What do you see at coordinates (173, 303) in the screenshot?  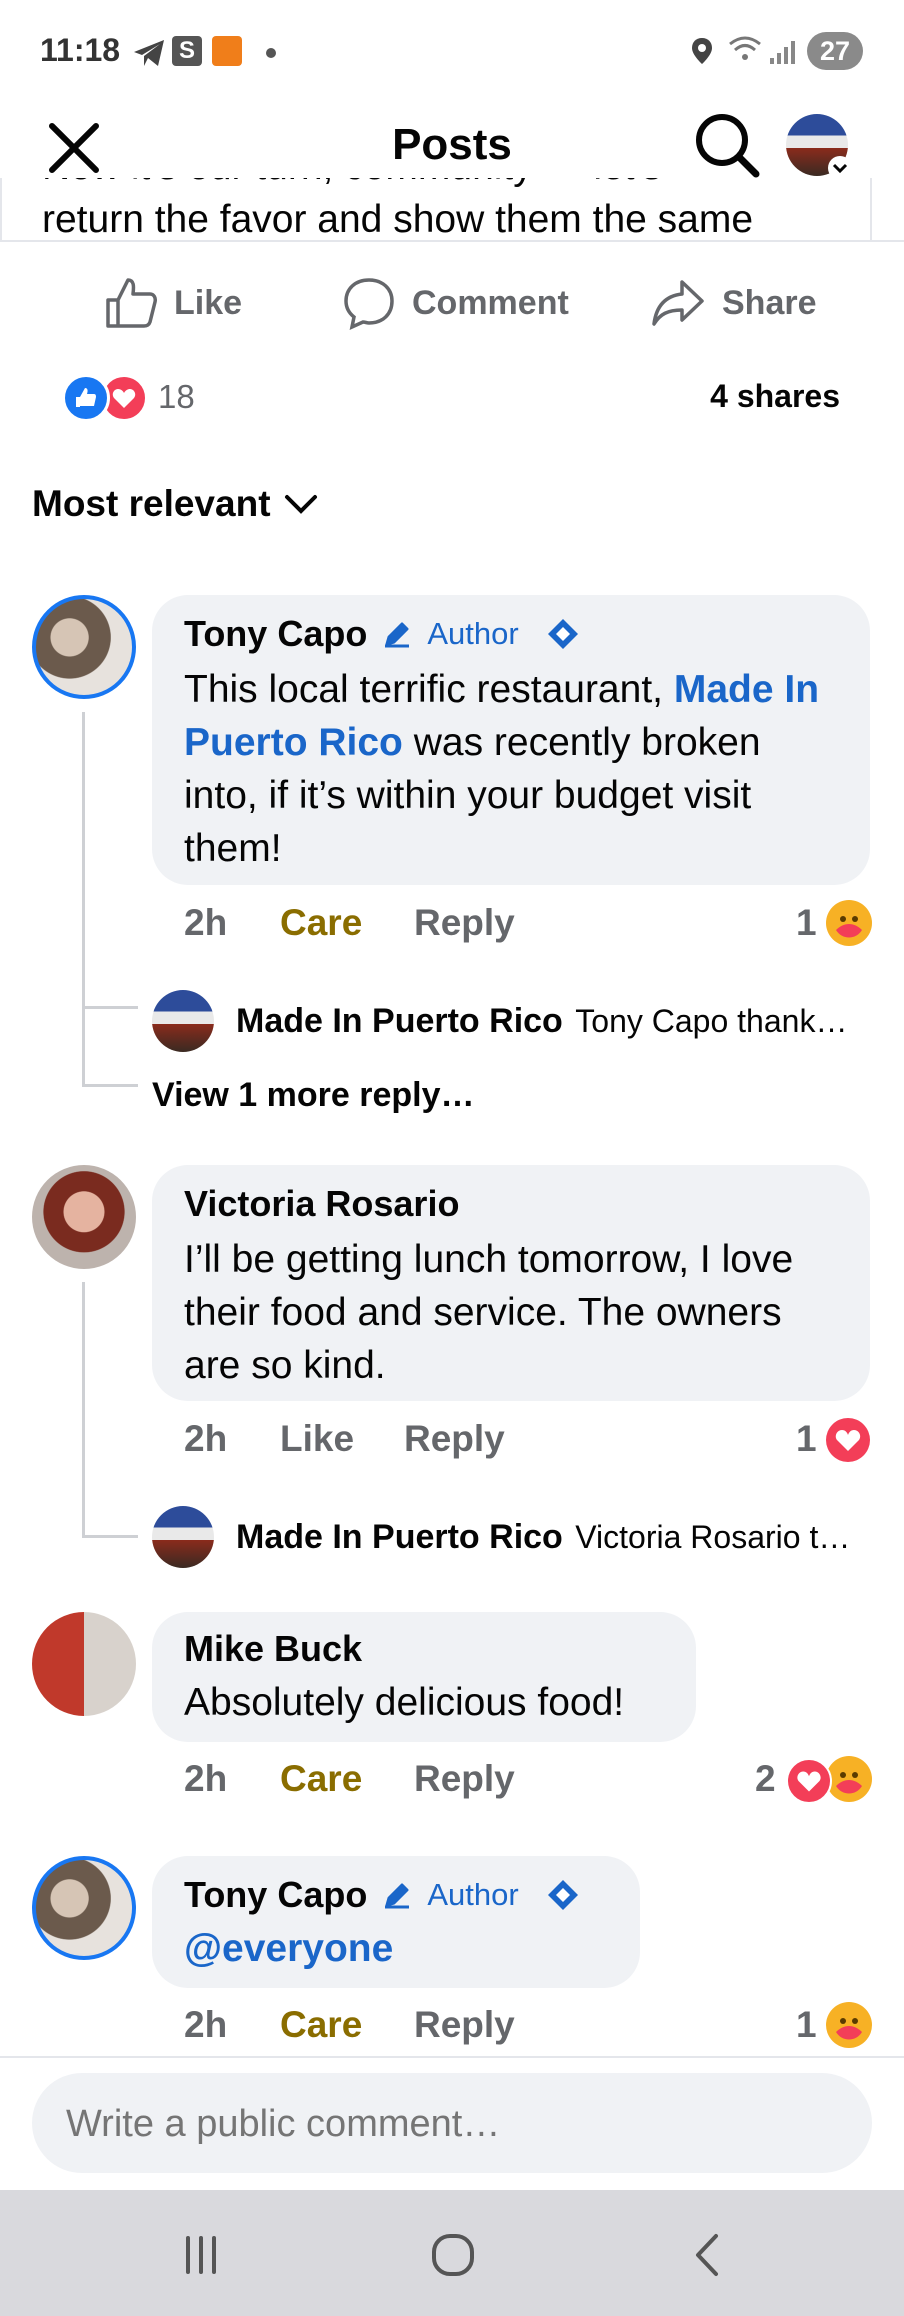 I see `like-button: Like` at bounding box center [173, 303].